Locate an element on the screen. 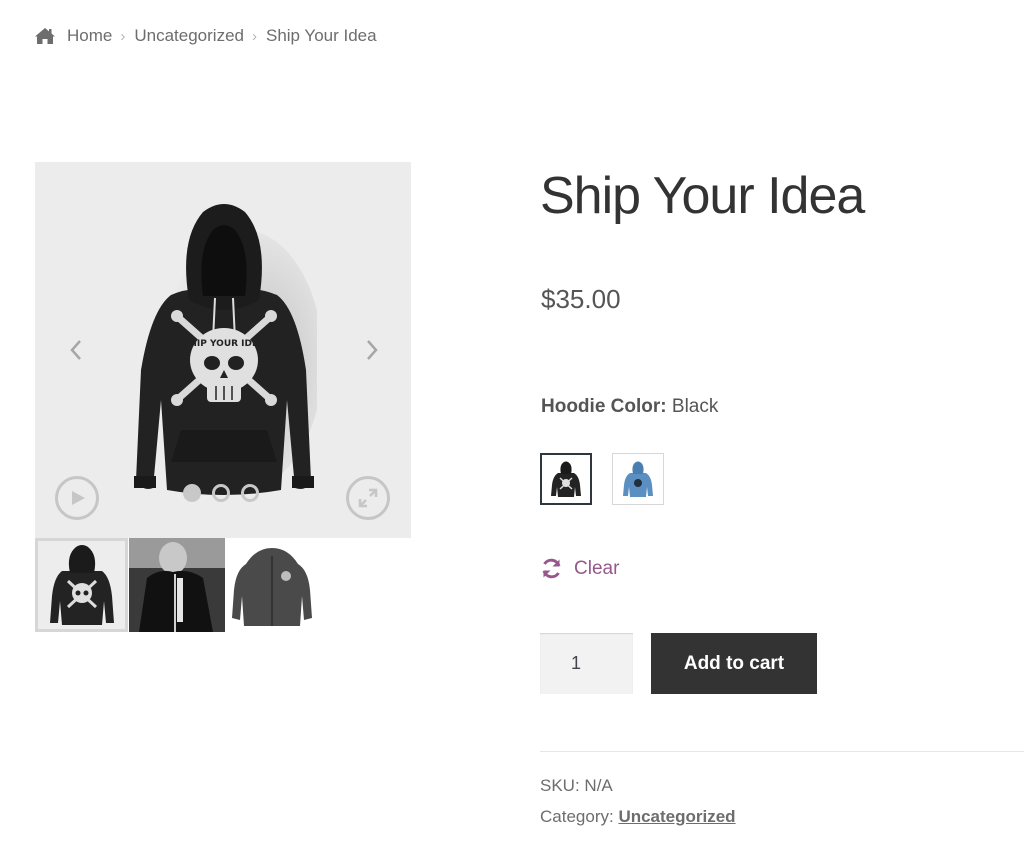 This screenshot has height=859, width=1024. zip-hoodie-image is located at coordinates (272, 587).